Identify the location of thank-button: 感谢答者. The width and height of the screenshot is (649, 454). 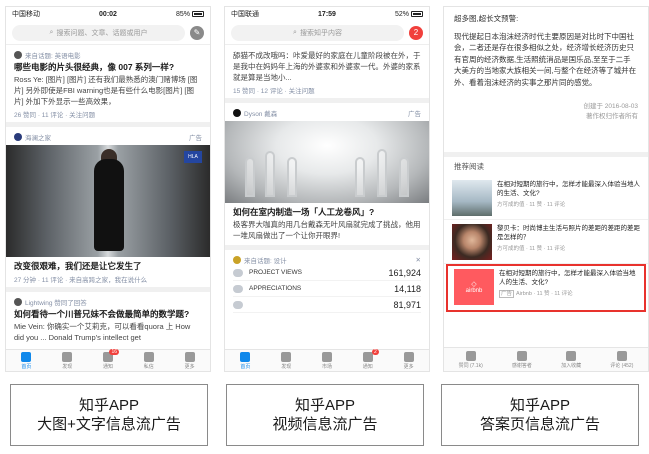
(522, 359).